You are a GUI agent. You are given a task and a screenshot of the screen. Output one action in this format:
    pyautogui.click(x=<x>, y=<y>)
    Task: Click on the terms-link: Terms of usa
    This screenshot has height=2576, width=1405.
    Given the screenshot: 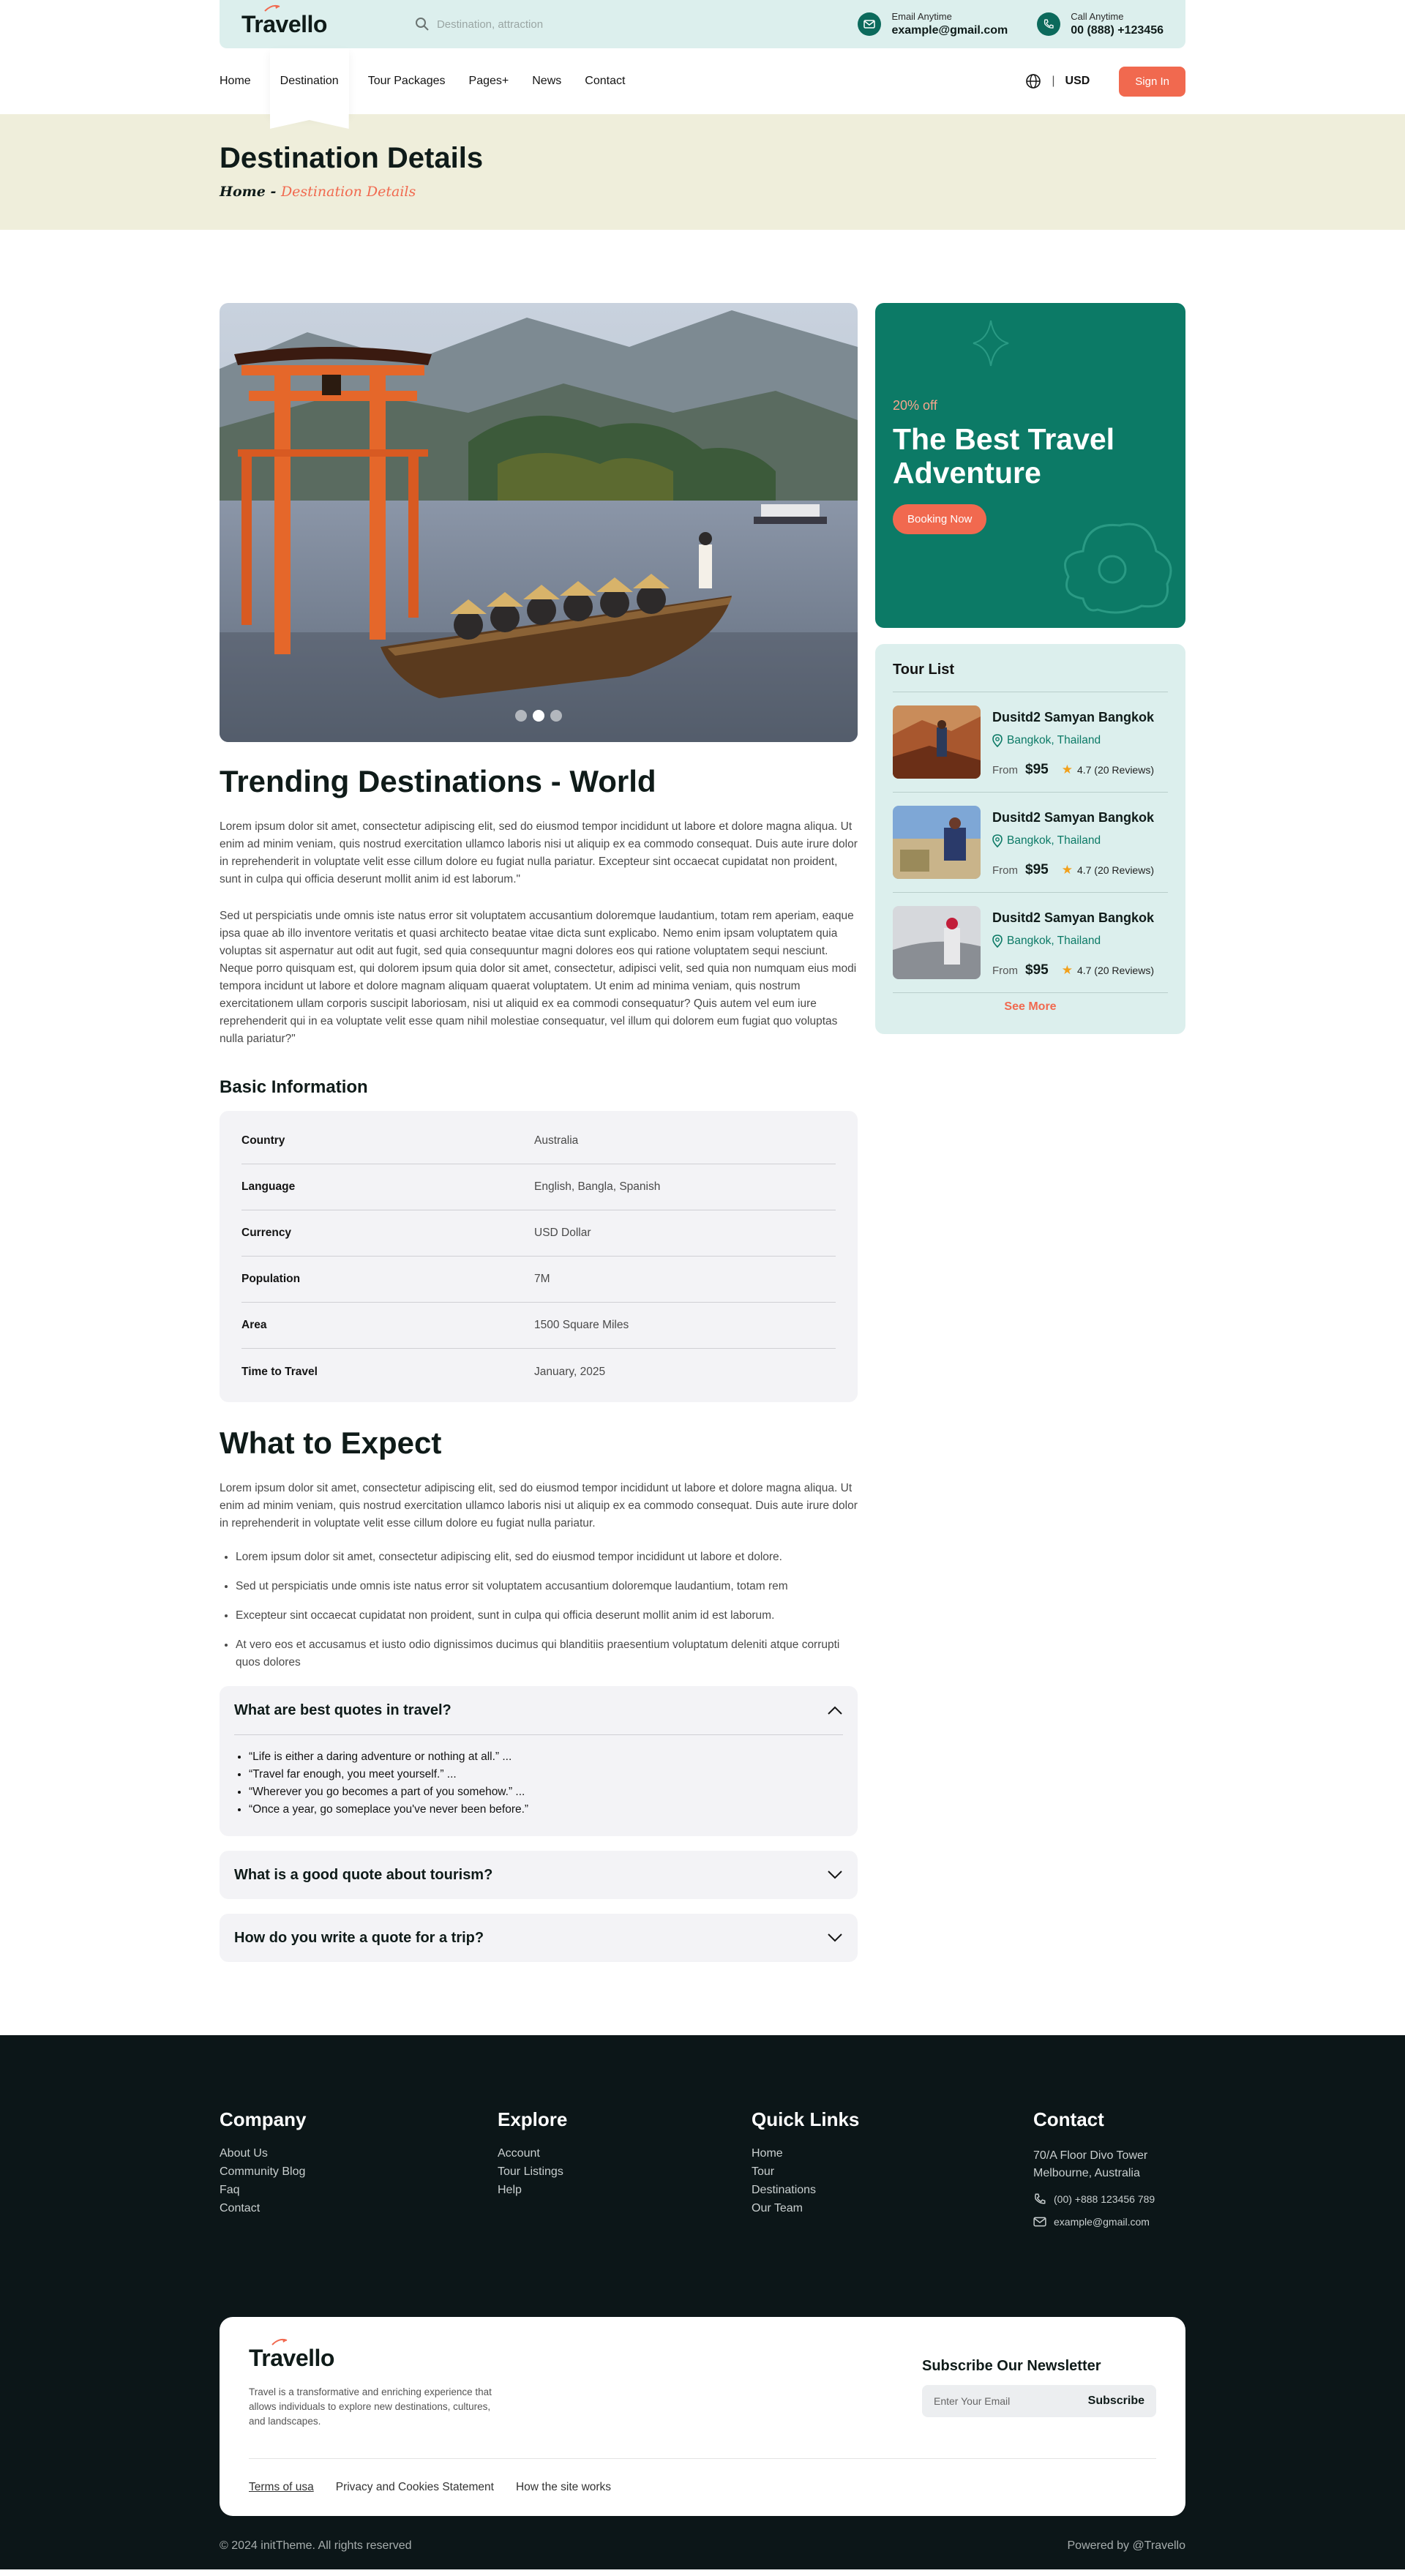 What is the action you would take?
    pyautogui.click(x=281, y=2487)
    